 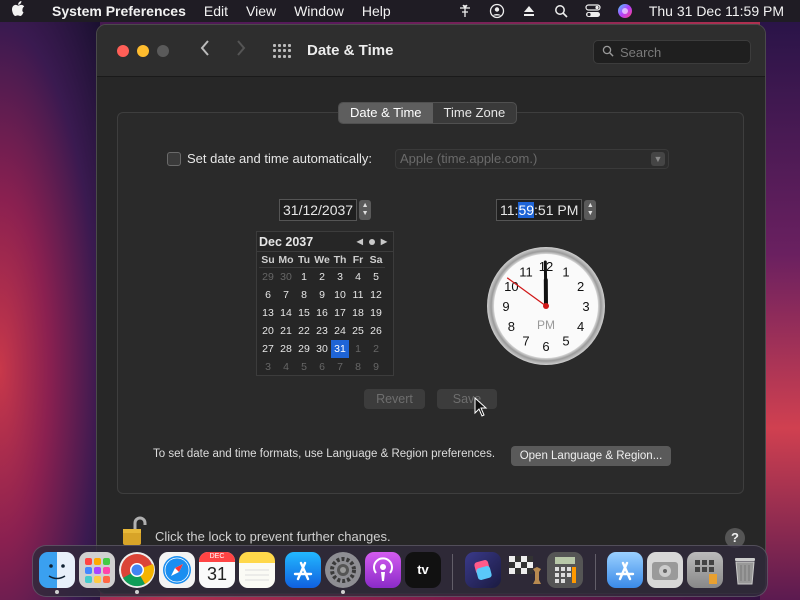 I want to click on time-stepper: ▲ ▼, so click(x=590, y=210).